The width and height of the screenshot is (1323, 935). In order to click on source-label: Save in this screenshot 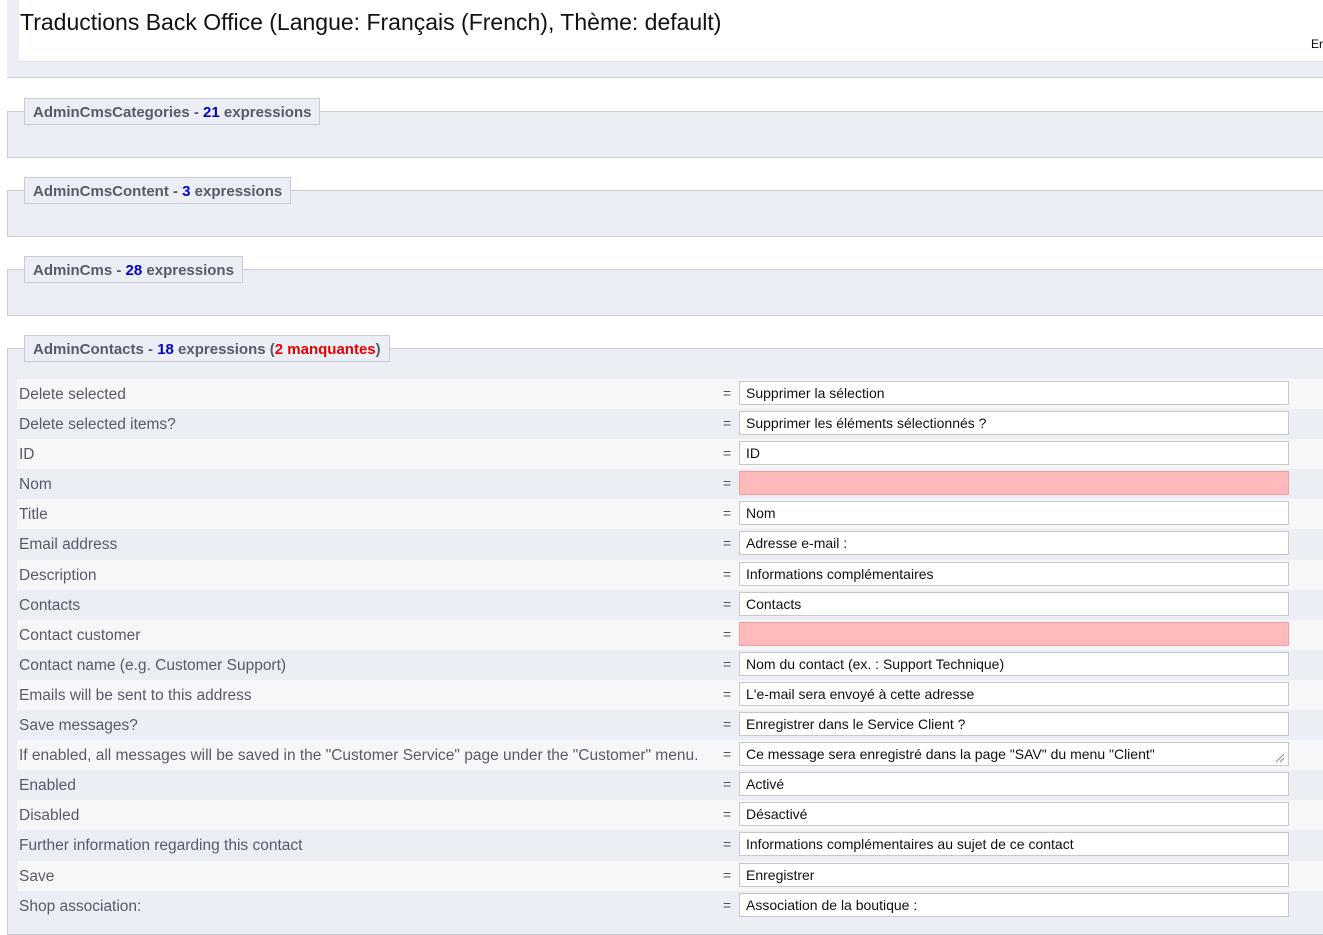, I will do `click(37, 876)`.